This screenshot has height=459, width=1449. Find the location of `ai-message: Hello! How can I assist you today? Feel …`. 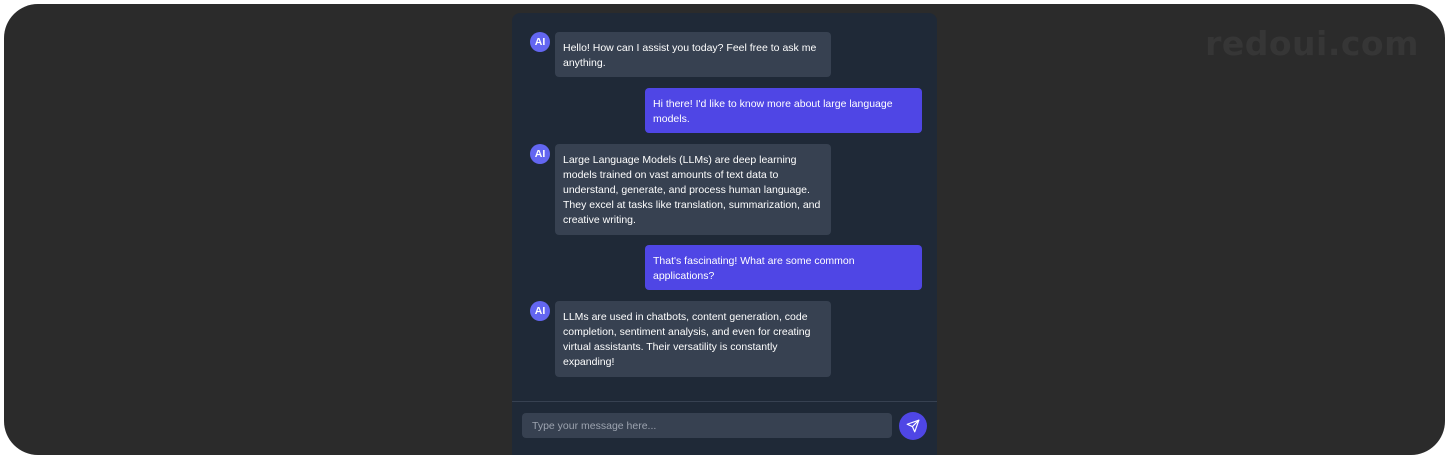

ai-message: Hello! How can I assist you today? Feel … is located at coordinates (693, 54).